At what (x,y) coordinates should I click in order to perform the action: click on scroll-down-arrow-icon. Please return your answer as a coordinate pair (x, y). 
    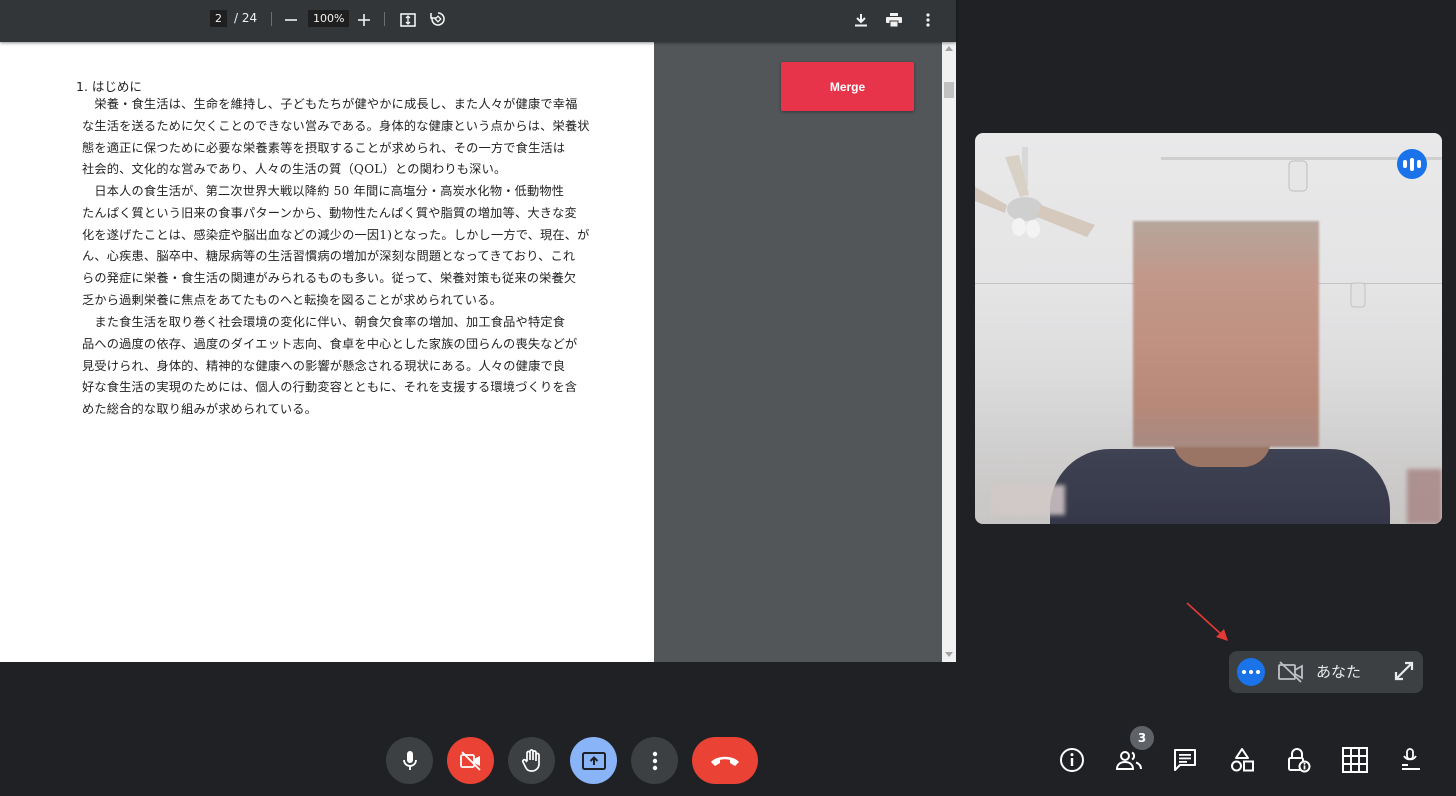
    Looking at the image, I should click on (949, 654).